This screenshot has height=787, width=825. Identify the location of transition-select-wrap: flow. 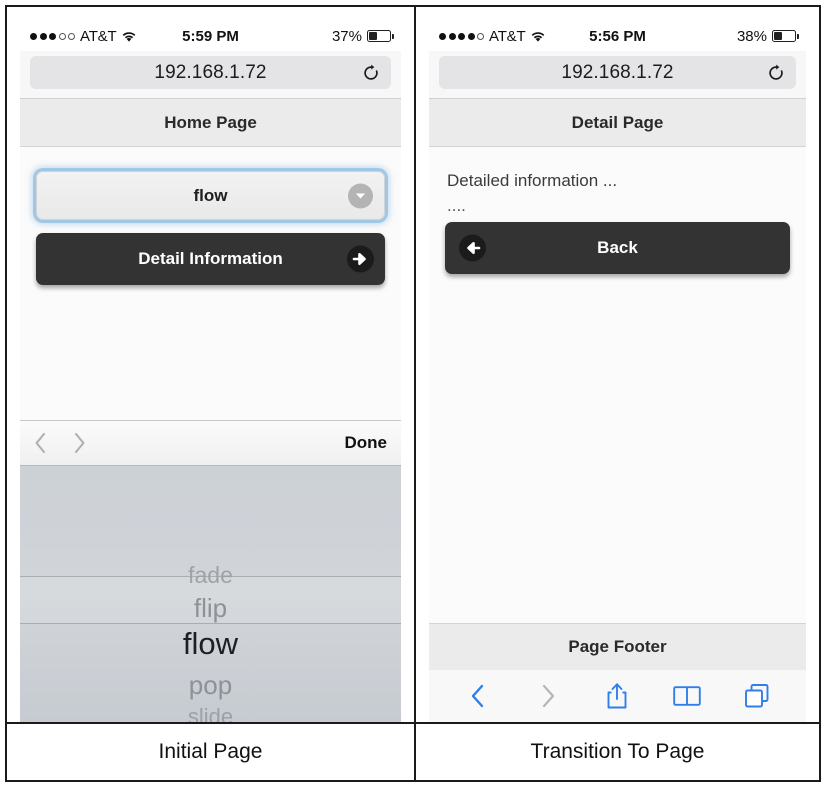
(210, 183).